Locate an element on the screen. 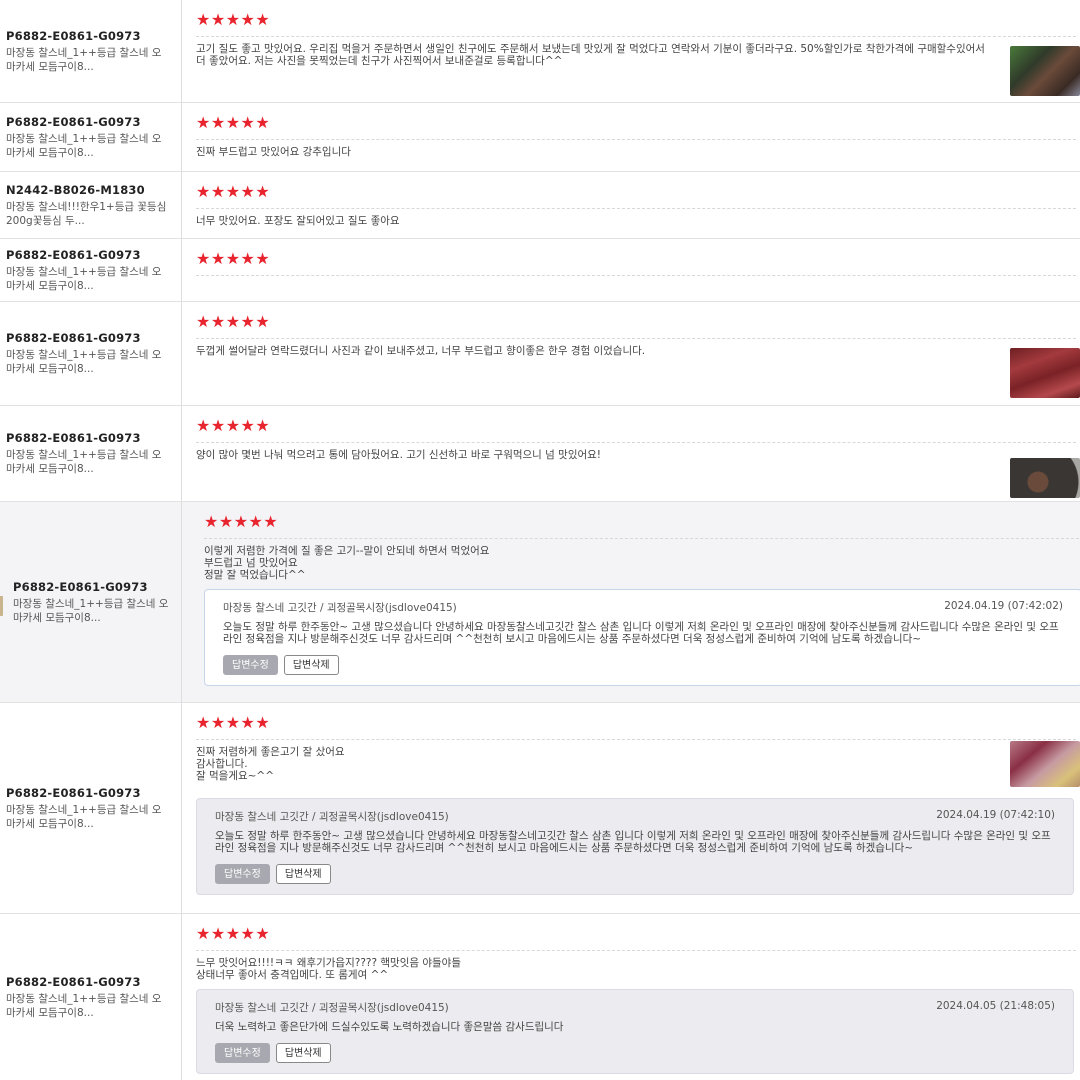 This screenshot has height=1080, width=1080. review-text: 진짜 부드럽고 맛있어요 강추입니다 is located at coordinates (273, 152).